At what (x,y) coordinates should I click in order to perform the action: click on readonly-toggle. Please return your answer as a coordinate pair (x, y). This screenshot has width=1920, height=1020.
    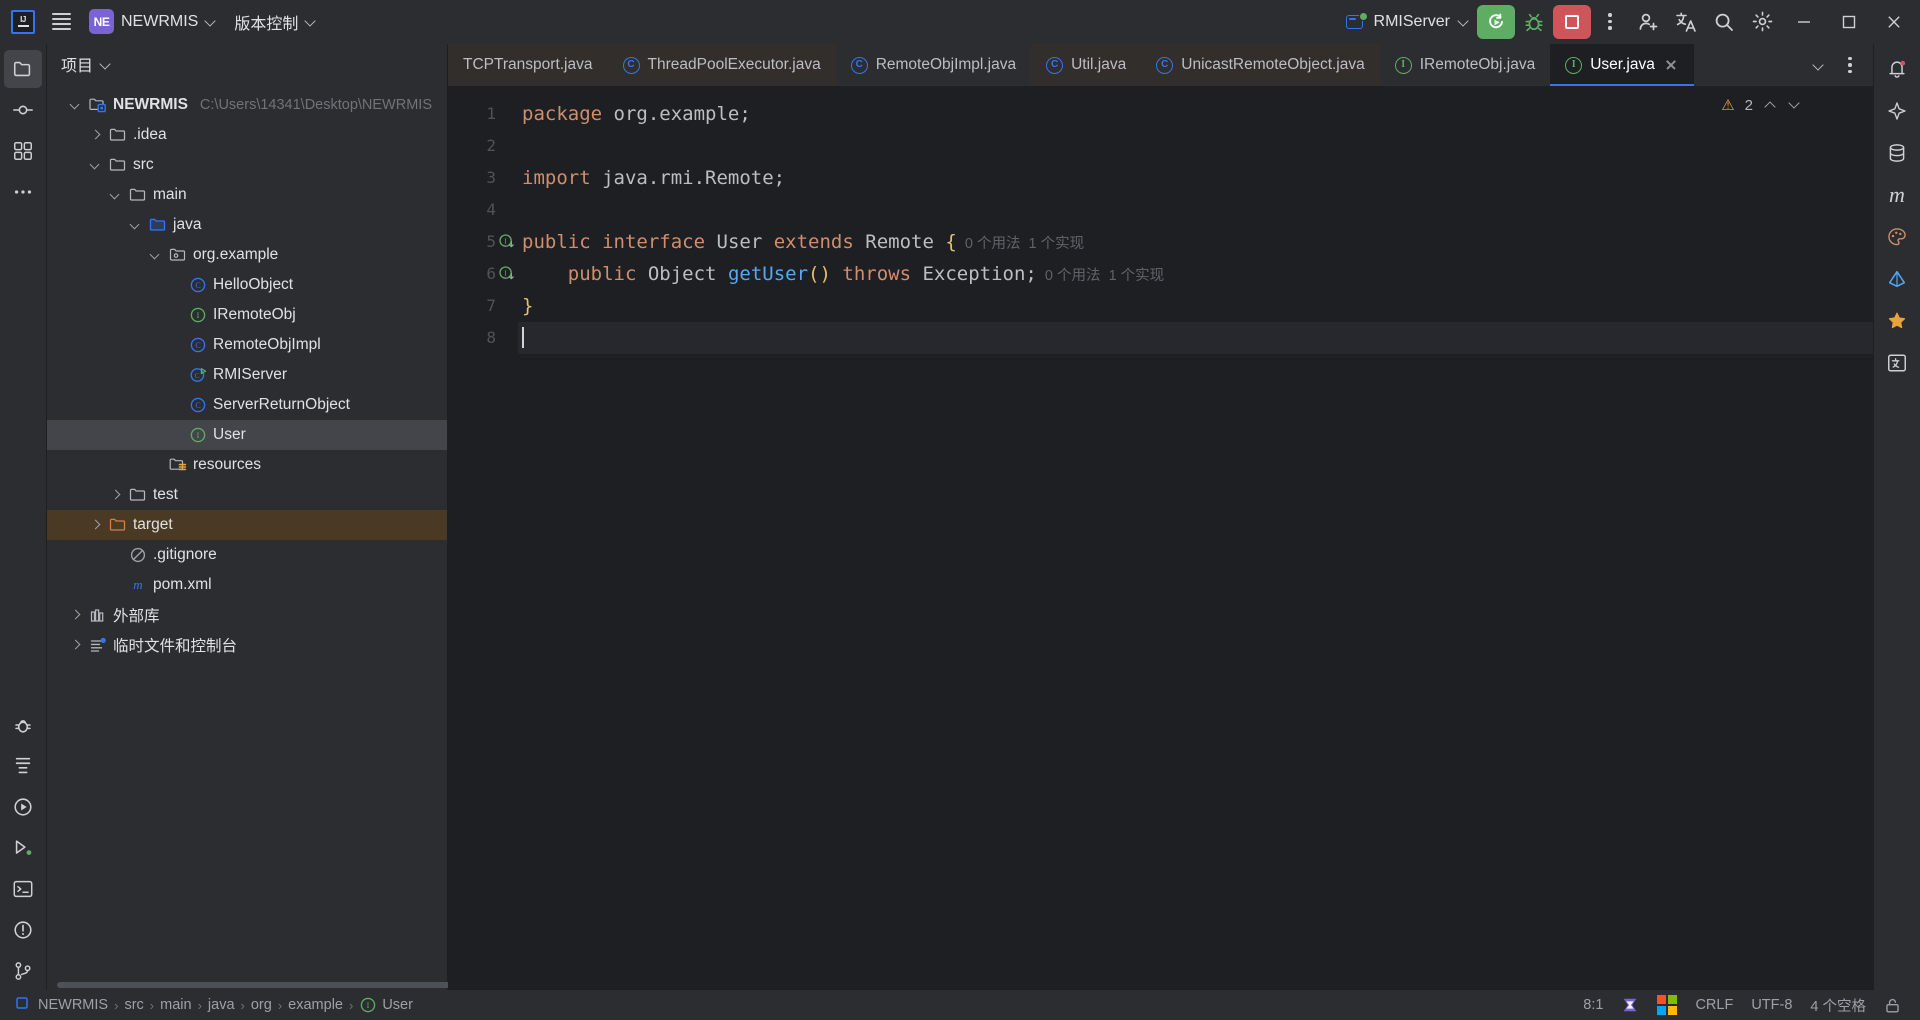
    Looking at the image, I should click on (1892, 1005).